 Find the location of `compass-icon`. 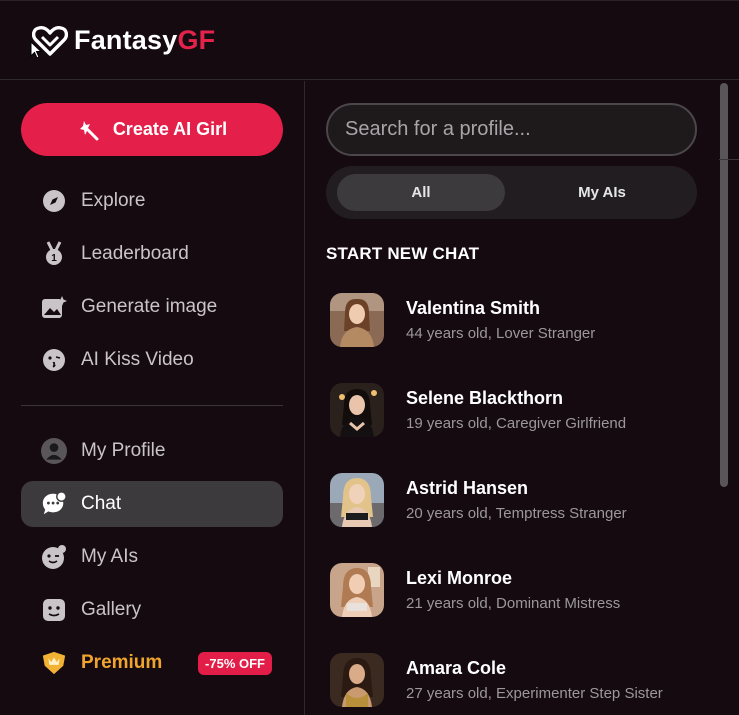

compass-icon is located at coordinates (54, 201).